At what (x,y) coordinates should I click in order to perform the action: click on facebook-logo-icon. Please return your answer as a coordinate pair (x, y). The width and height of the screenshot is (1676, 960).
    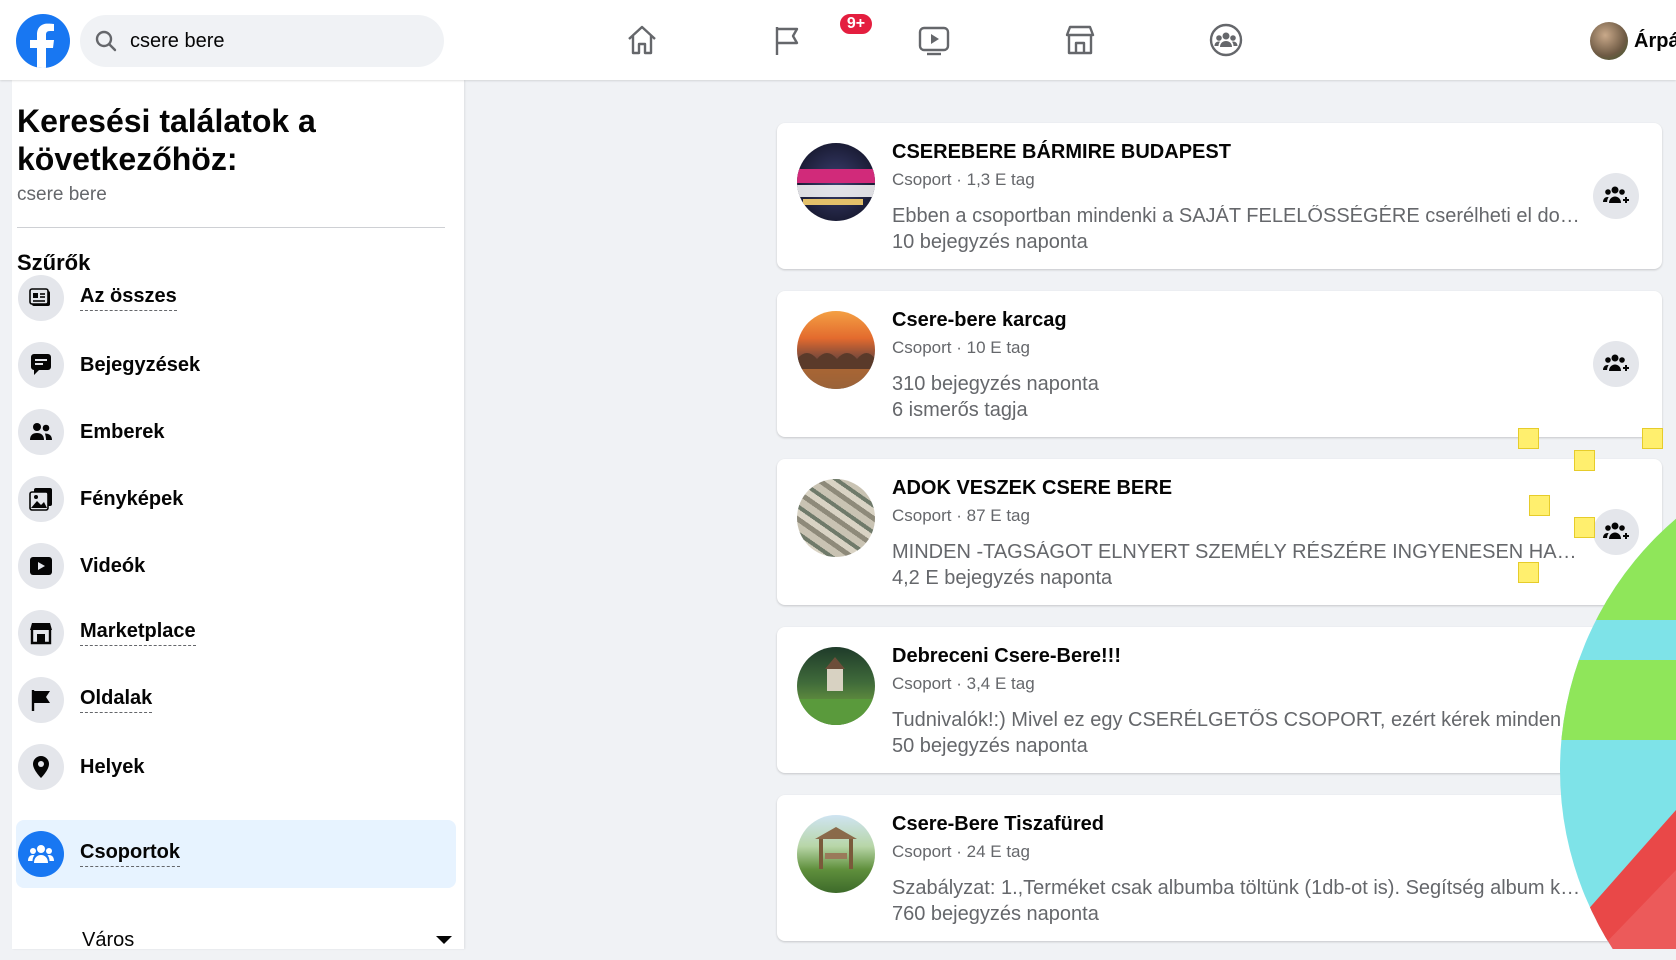
    Looking at the image, I should click on (43, 41).